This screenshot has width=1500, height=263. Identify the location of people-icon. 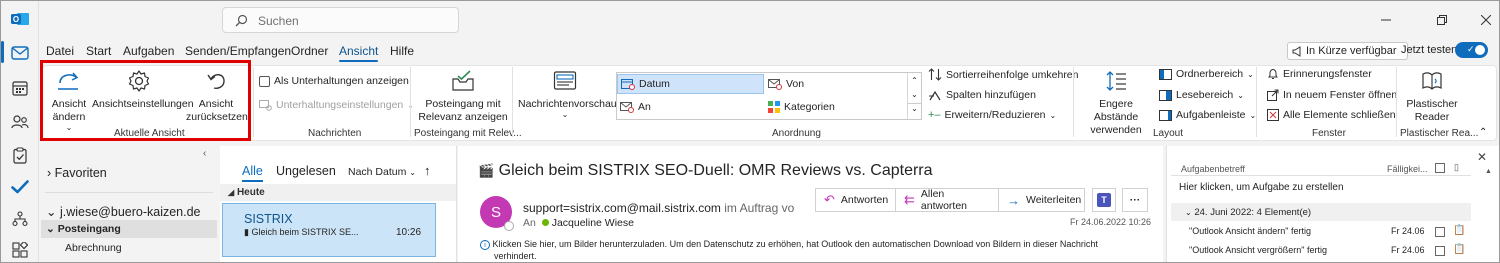
(20, 122).